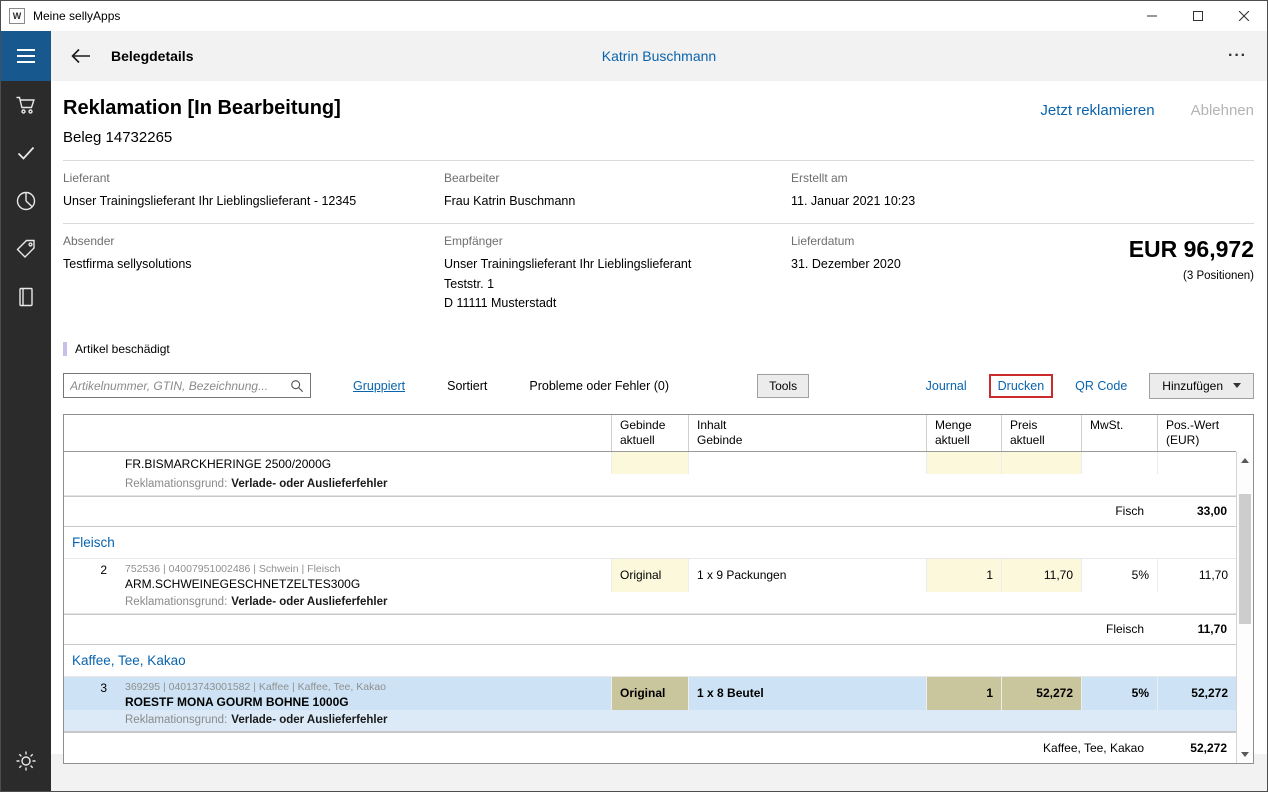 The width and height of the screenshot is (1268, 792). What do you see at coordinates (1208, 747) in the screenshot?
I see `group-total-value: 52,272` at bounding box center [1208, 747].